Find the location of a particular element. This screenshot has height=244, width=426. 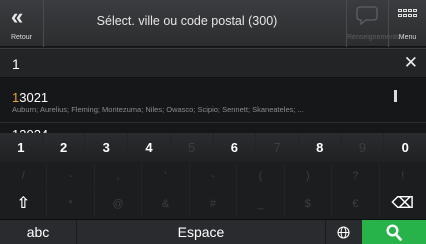

key: € is located at coordinates (356, 204).